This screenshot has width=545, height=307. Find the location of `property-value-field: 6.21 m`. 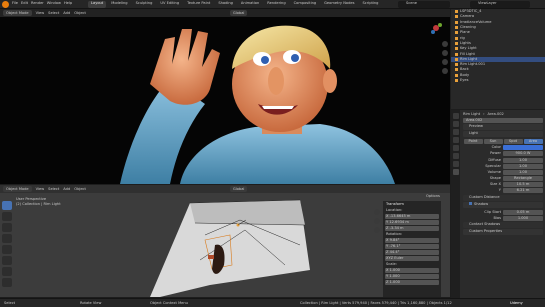

property-value-field: 6.21 m is located at coordinates (523, 191).